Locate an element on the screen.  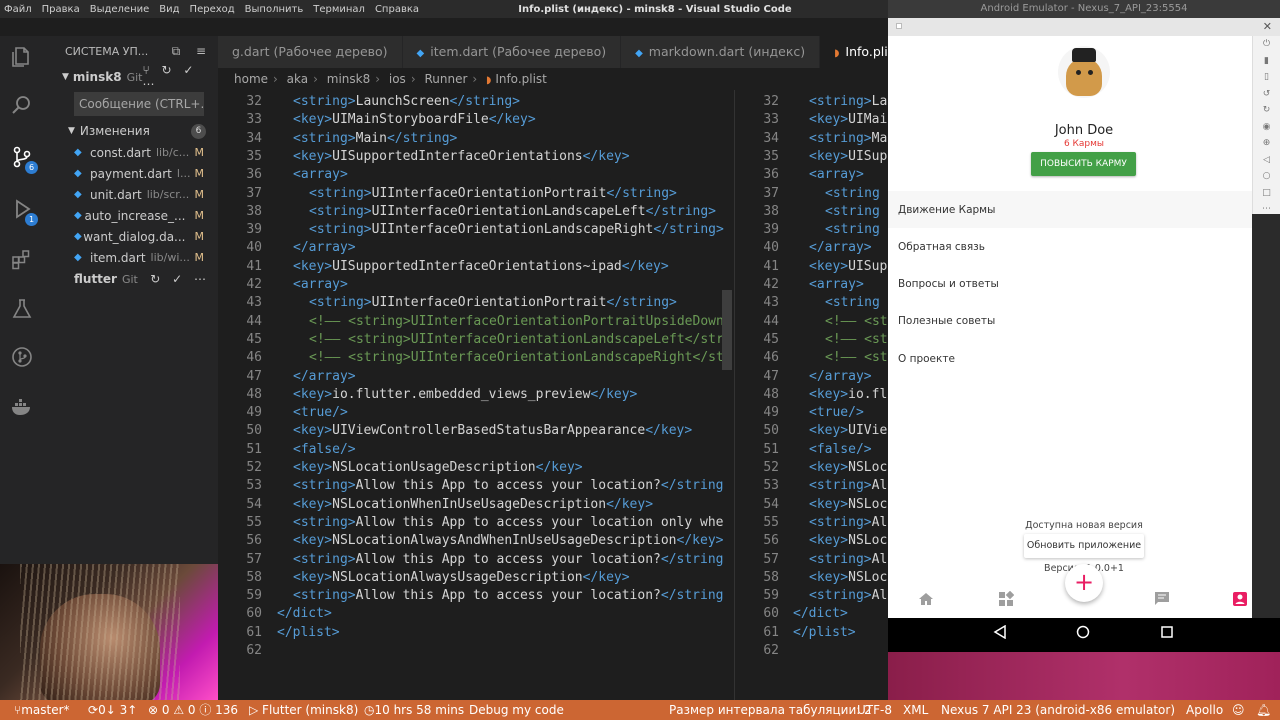
breadcrumb-item: Runner is located at coordinates (445, 79).